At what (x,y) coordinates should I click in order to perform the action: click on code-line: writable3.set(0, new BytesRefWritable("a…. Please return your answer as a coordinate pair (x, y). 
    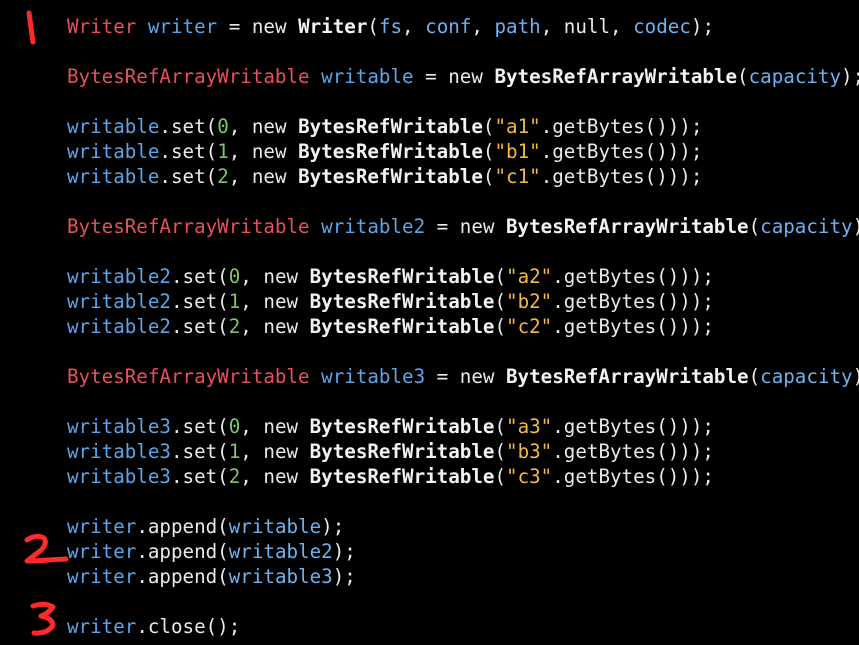
    Looking at the image, I should click on (463, 426).